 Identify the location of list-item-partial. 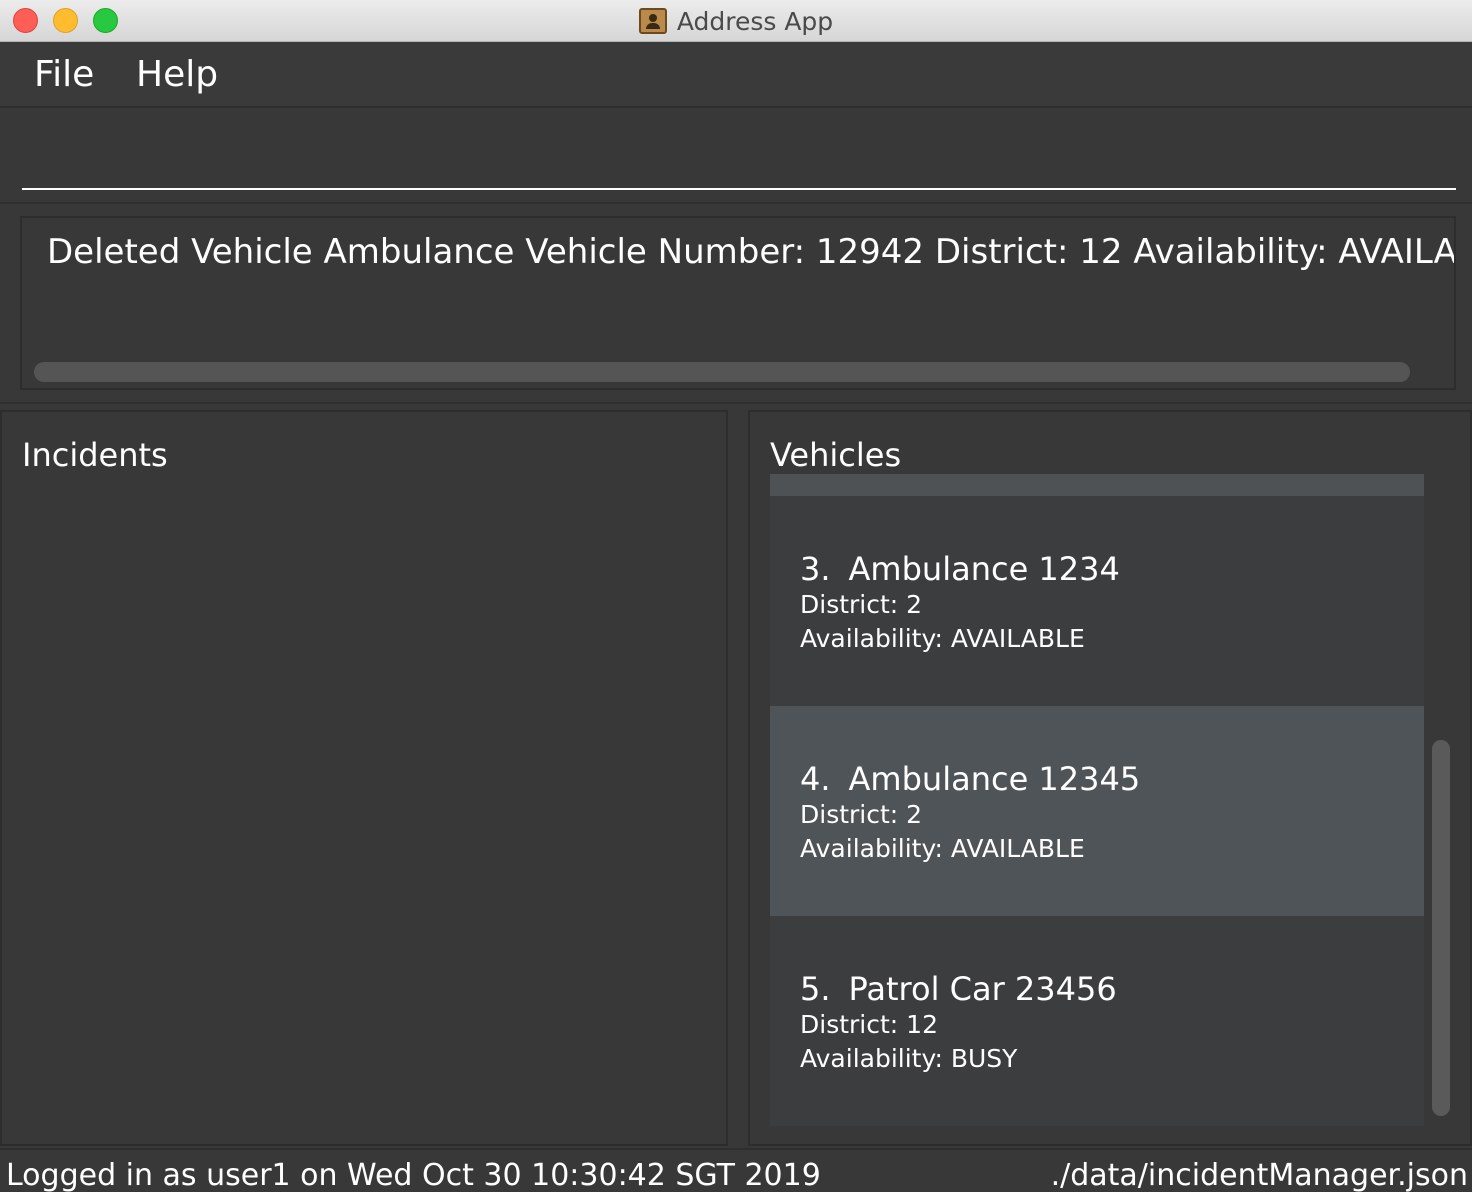
(1097, 485).